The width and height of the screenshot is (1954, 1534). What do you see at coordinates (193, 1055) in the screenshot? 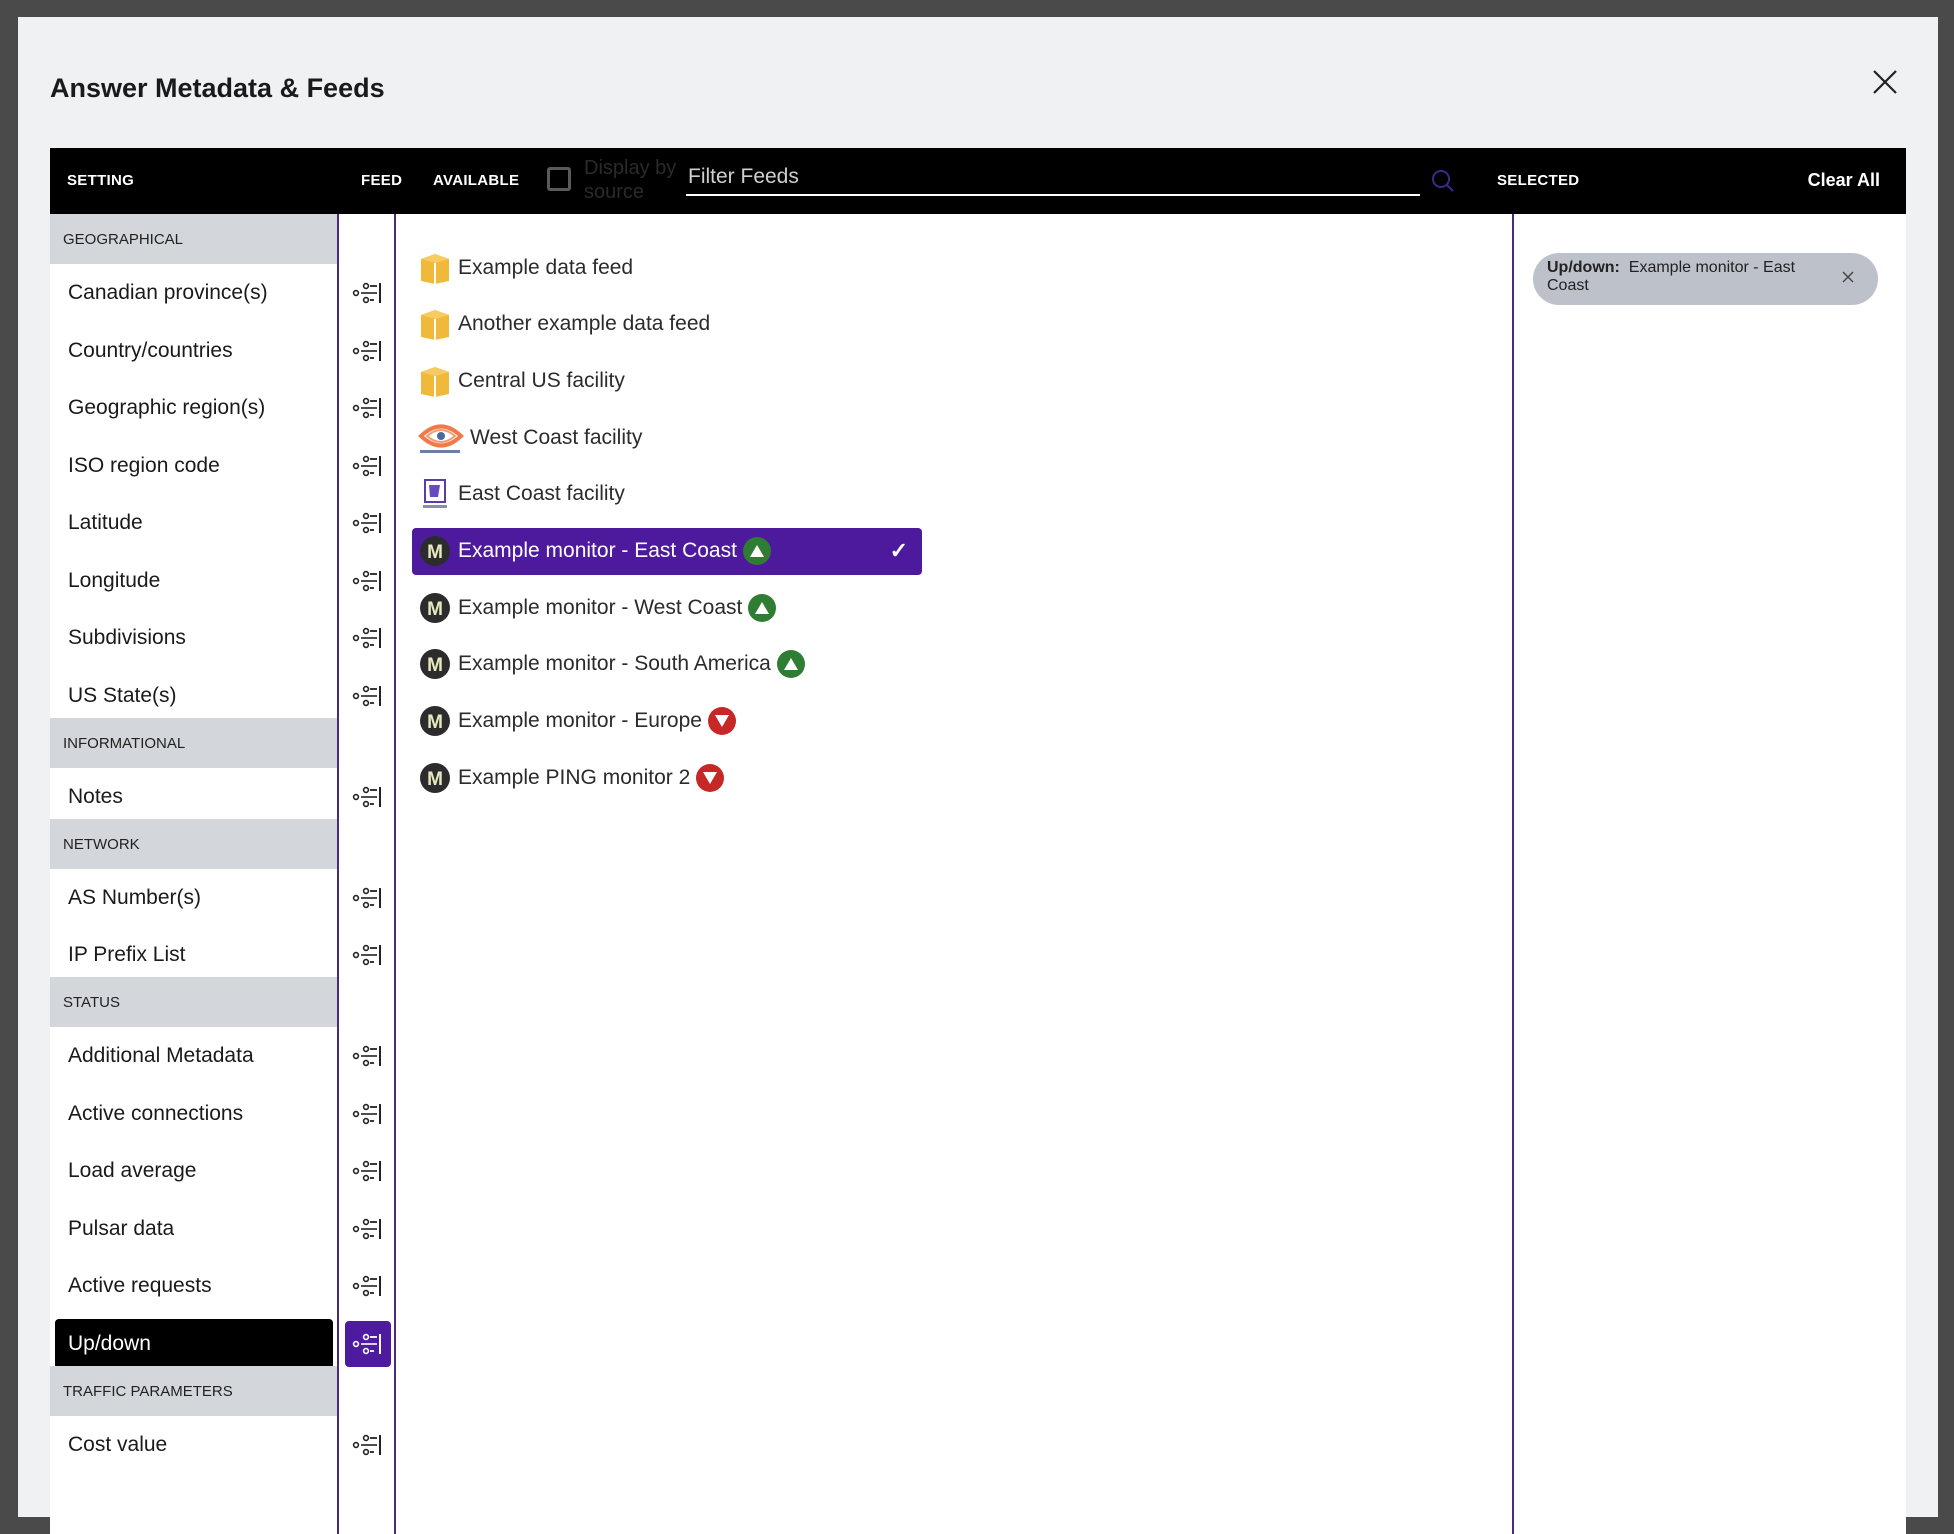
I see `setting-item: Additional Metadata` at bounding box center [193, 1055].